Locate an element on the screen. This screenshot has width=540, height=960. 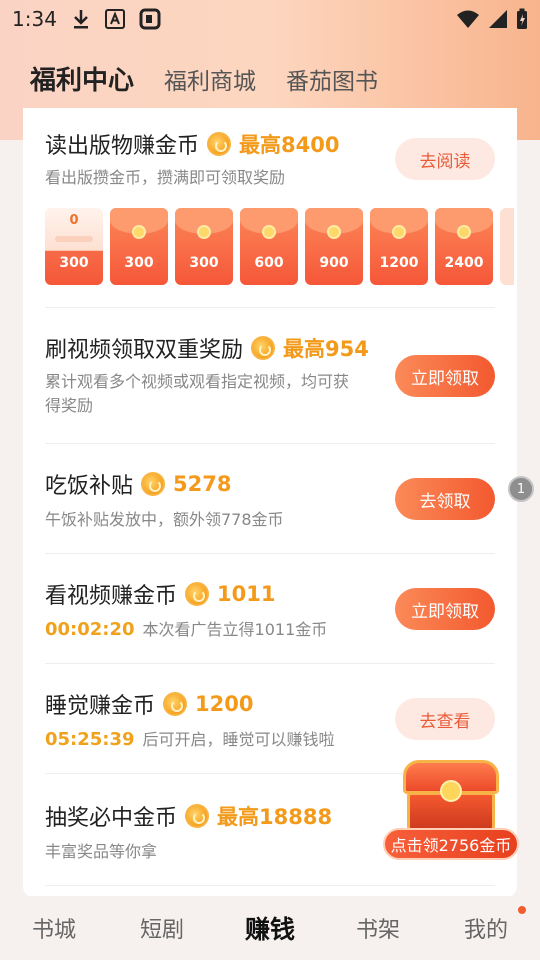
task-title: 看视频赚金币 is located at coordinates (111, 596).